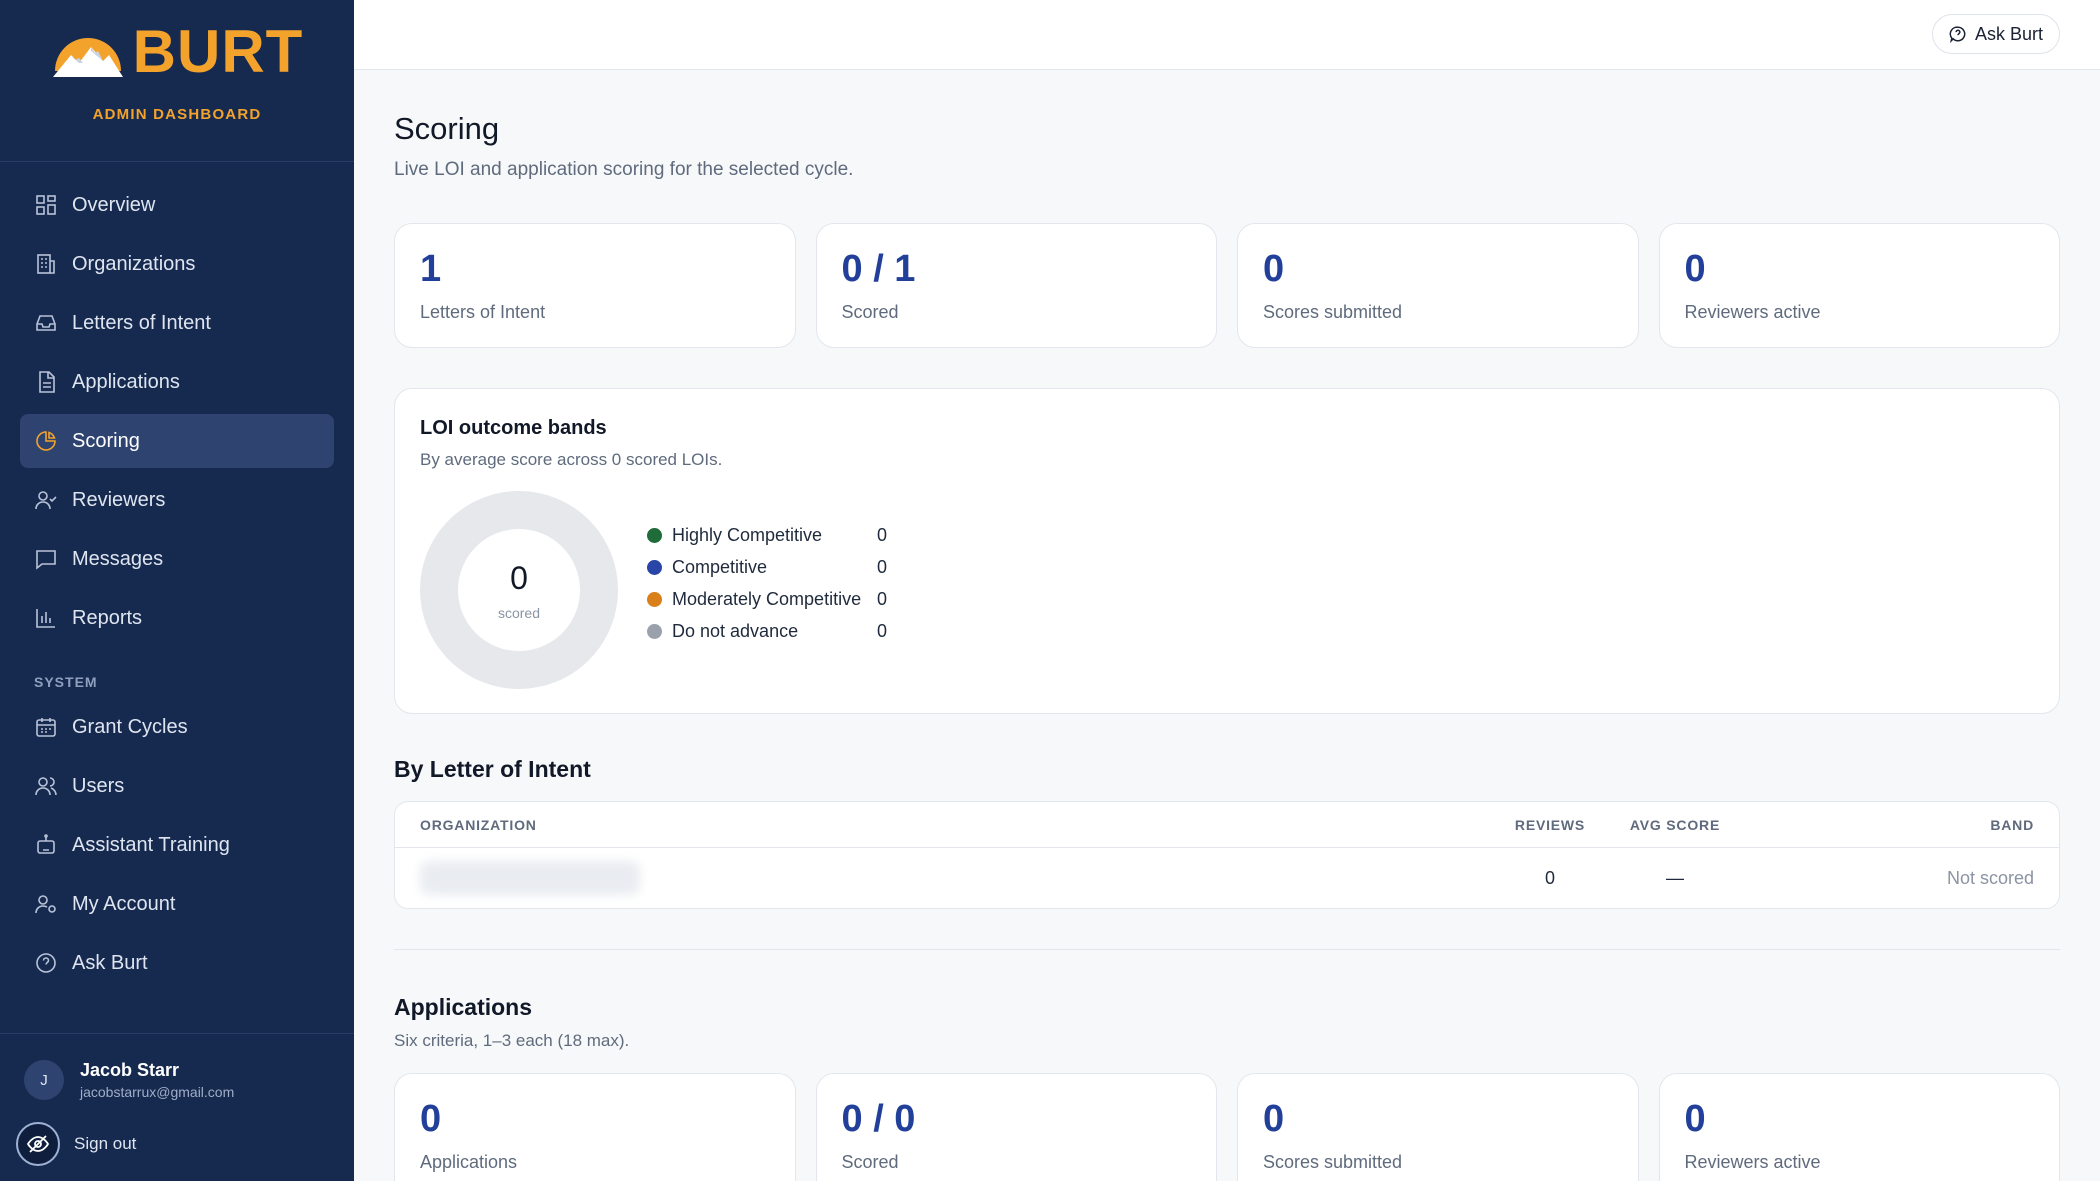 The image size is (2100, 1181). I want to click on stat-card-scores-submitted: 0 Scores submitted, so click(1438, 285).